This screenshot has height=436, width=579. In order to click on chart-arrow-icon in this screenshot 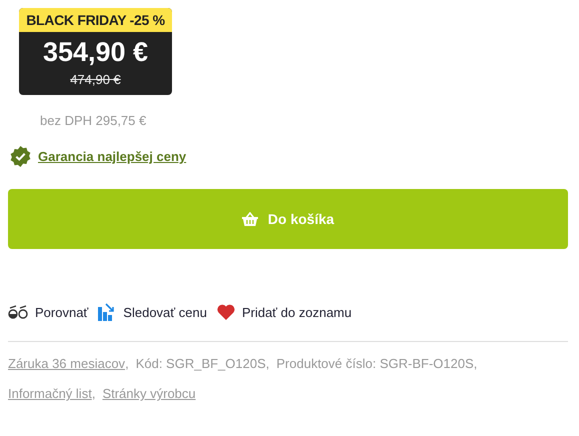, I will do `click(107, 312)`.